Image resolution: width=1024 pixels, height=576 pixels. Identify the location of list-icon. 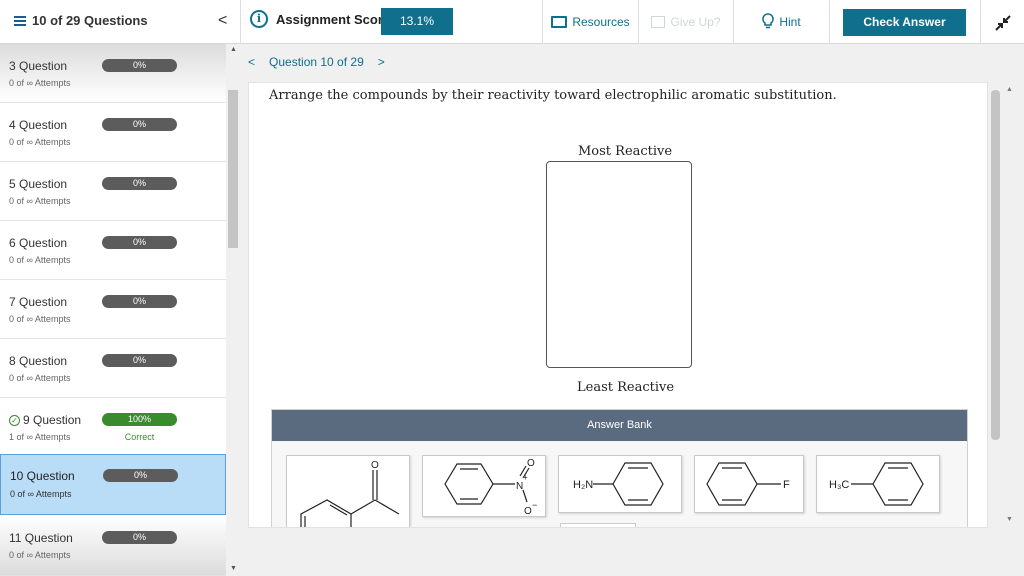
(20, 20).